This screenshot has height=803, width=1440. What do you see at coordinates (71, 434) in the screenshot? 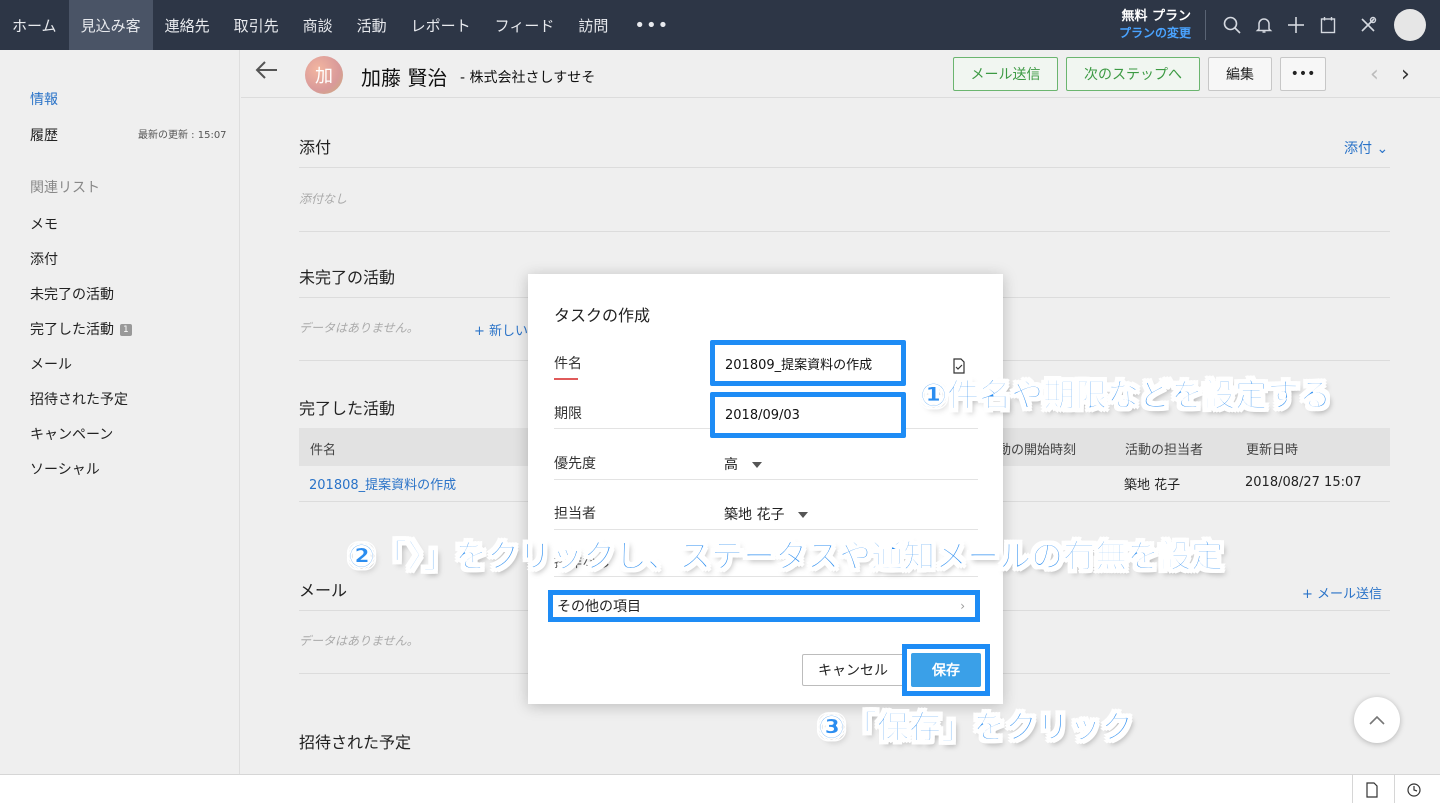
I see `sidebar-item-campaigns: キャンペーン` at bounding box center [71, 434].